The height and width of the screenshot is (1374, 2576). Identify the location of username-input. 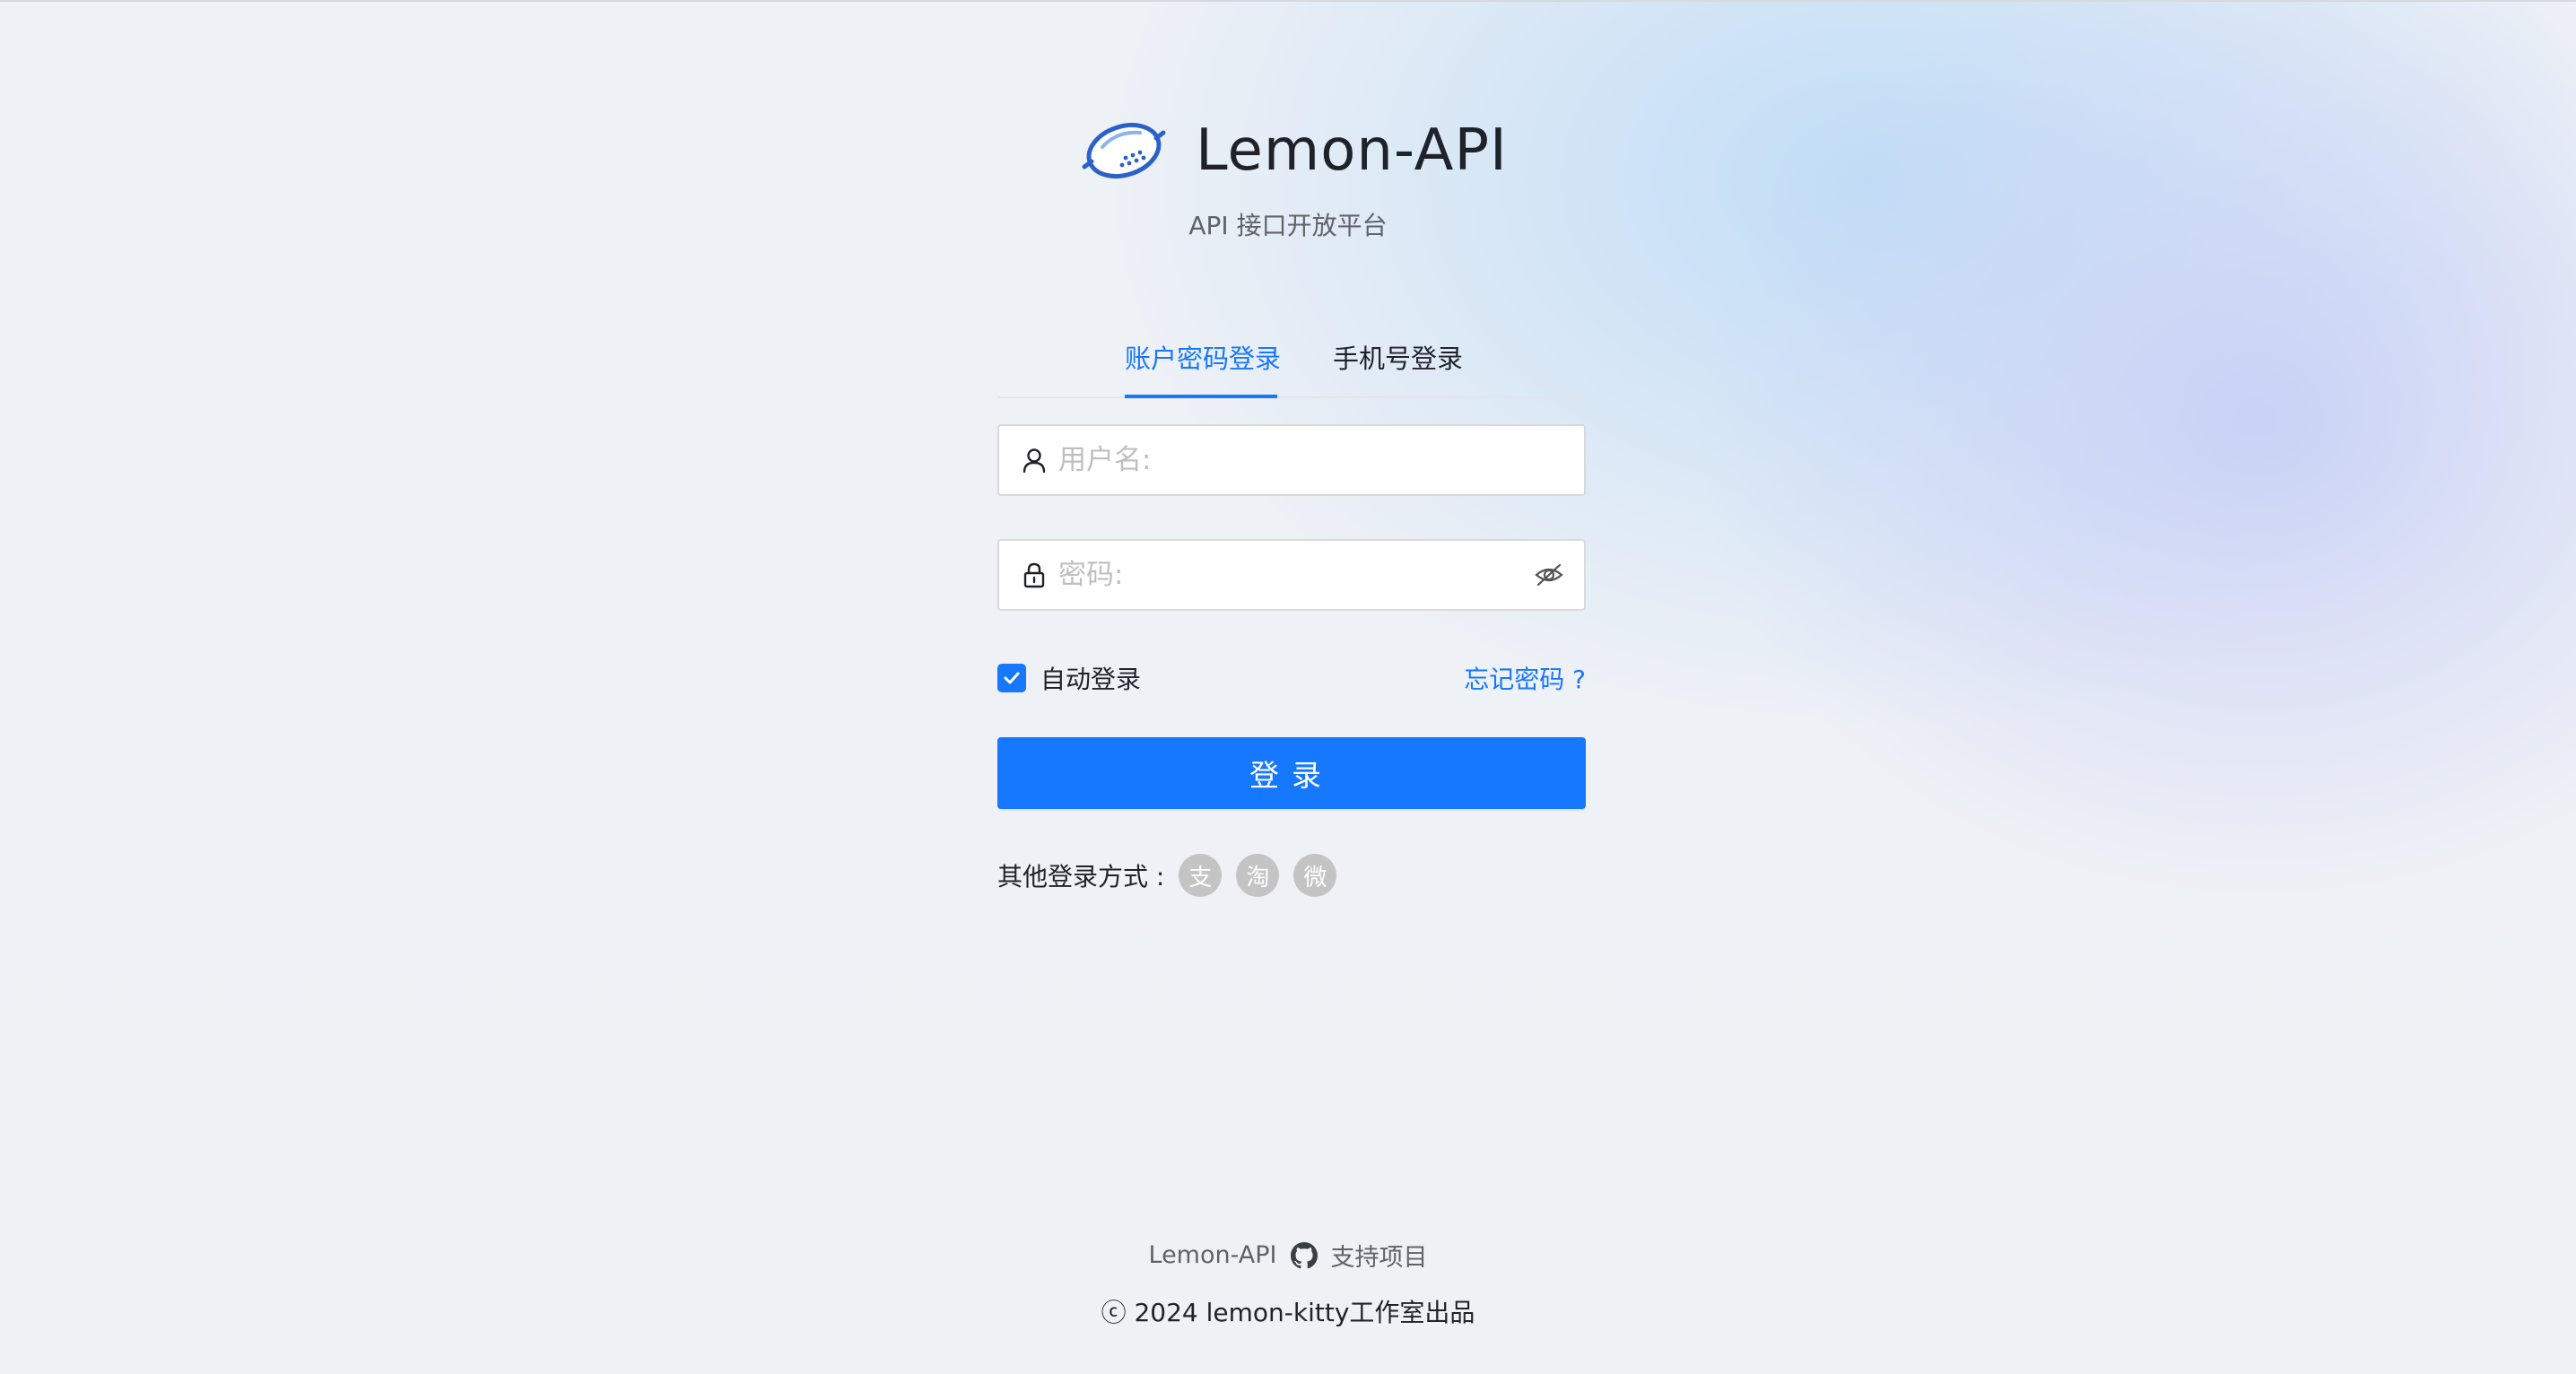
(1320, 460).